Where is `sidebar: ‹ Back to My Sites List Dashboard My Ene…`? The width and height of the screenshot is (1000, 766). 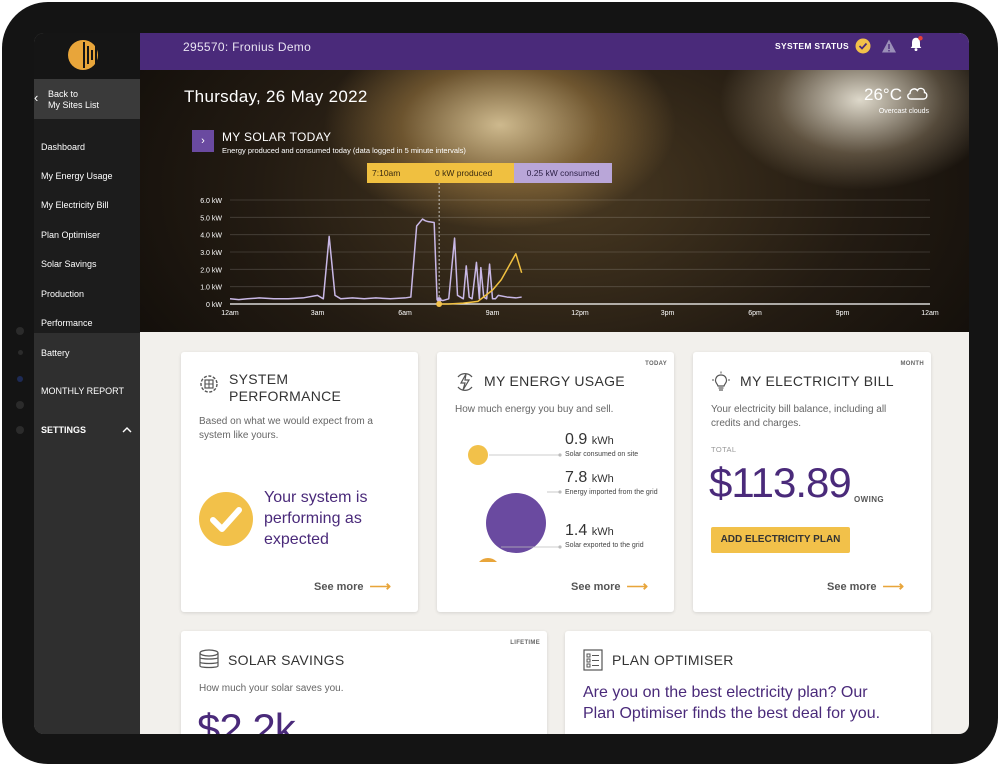 sidebar: ‹ Back to My Sites List Dashboard My Ene… is located at coordinates (87, 383).